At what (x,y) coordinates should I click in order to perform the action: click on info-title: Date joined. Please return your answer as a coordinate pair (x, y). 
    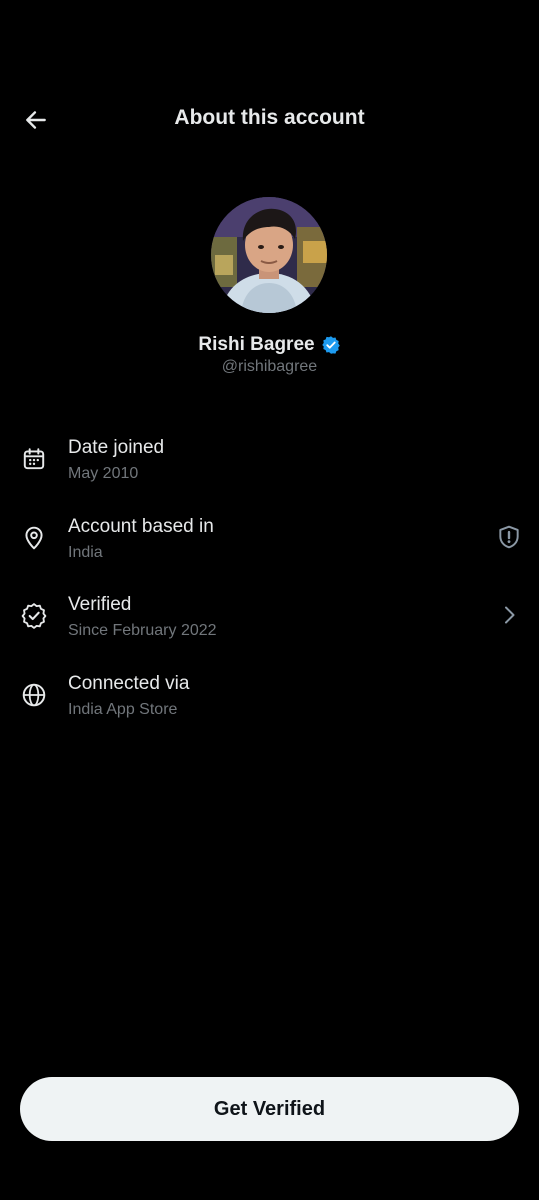
    Looking at the image, I should click on (116, 447).